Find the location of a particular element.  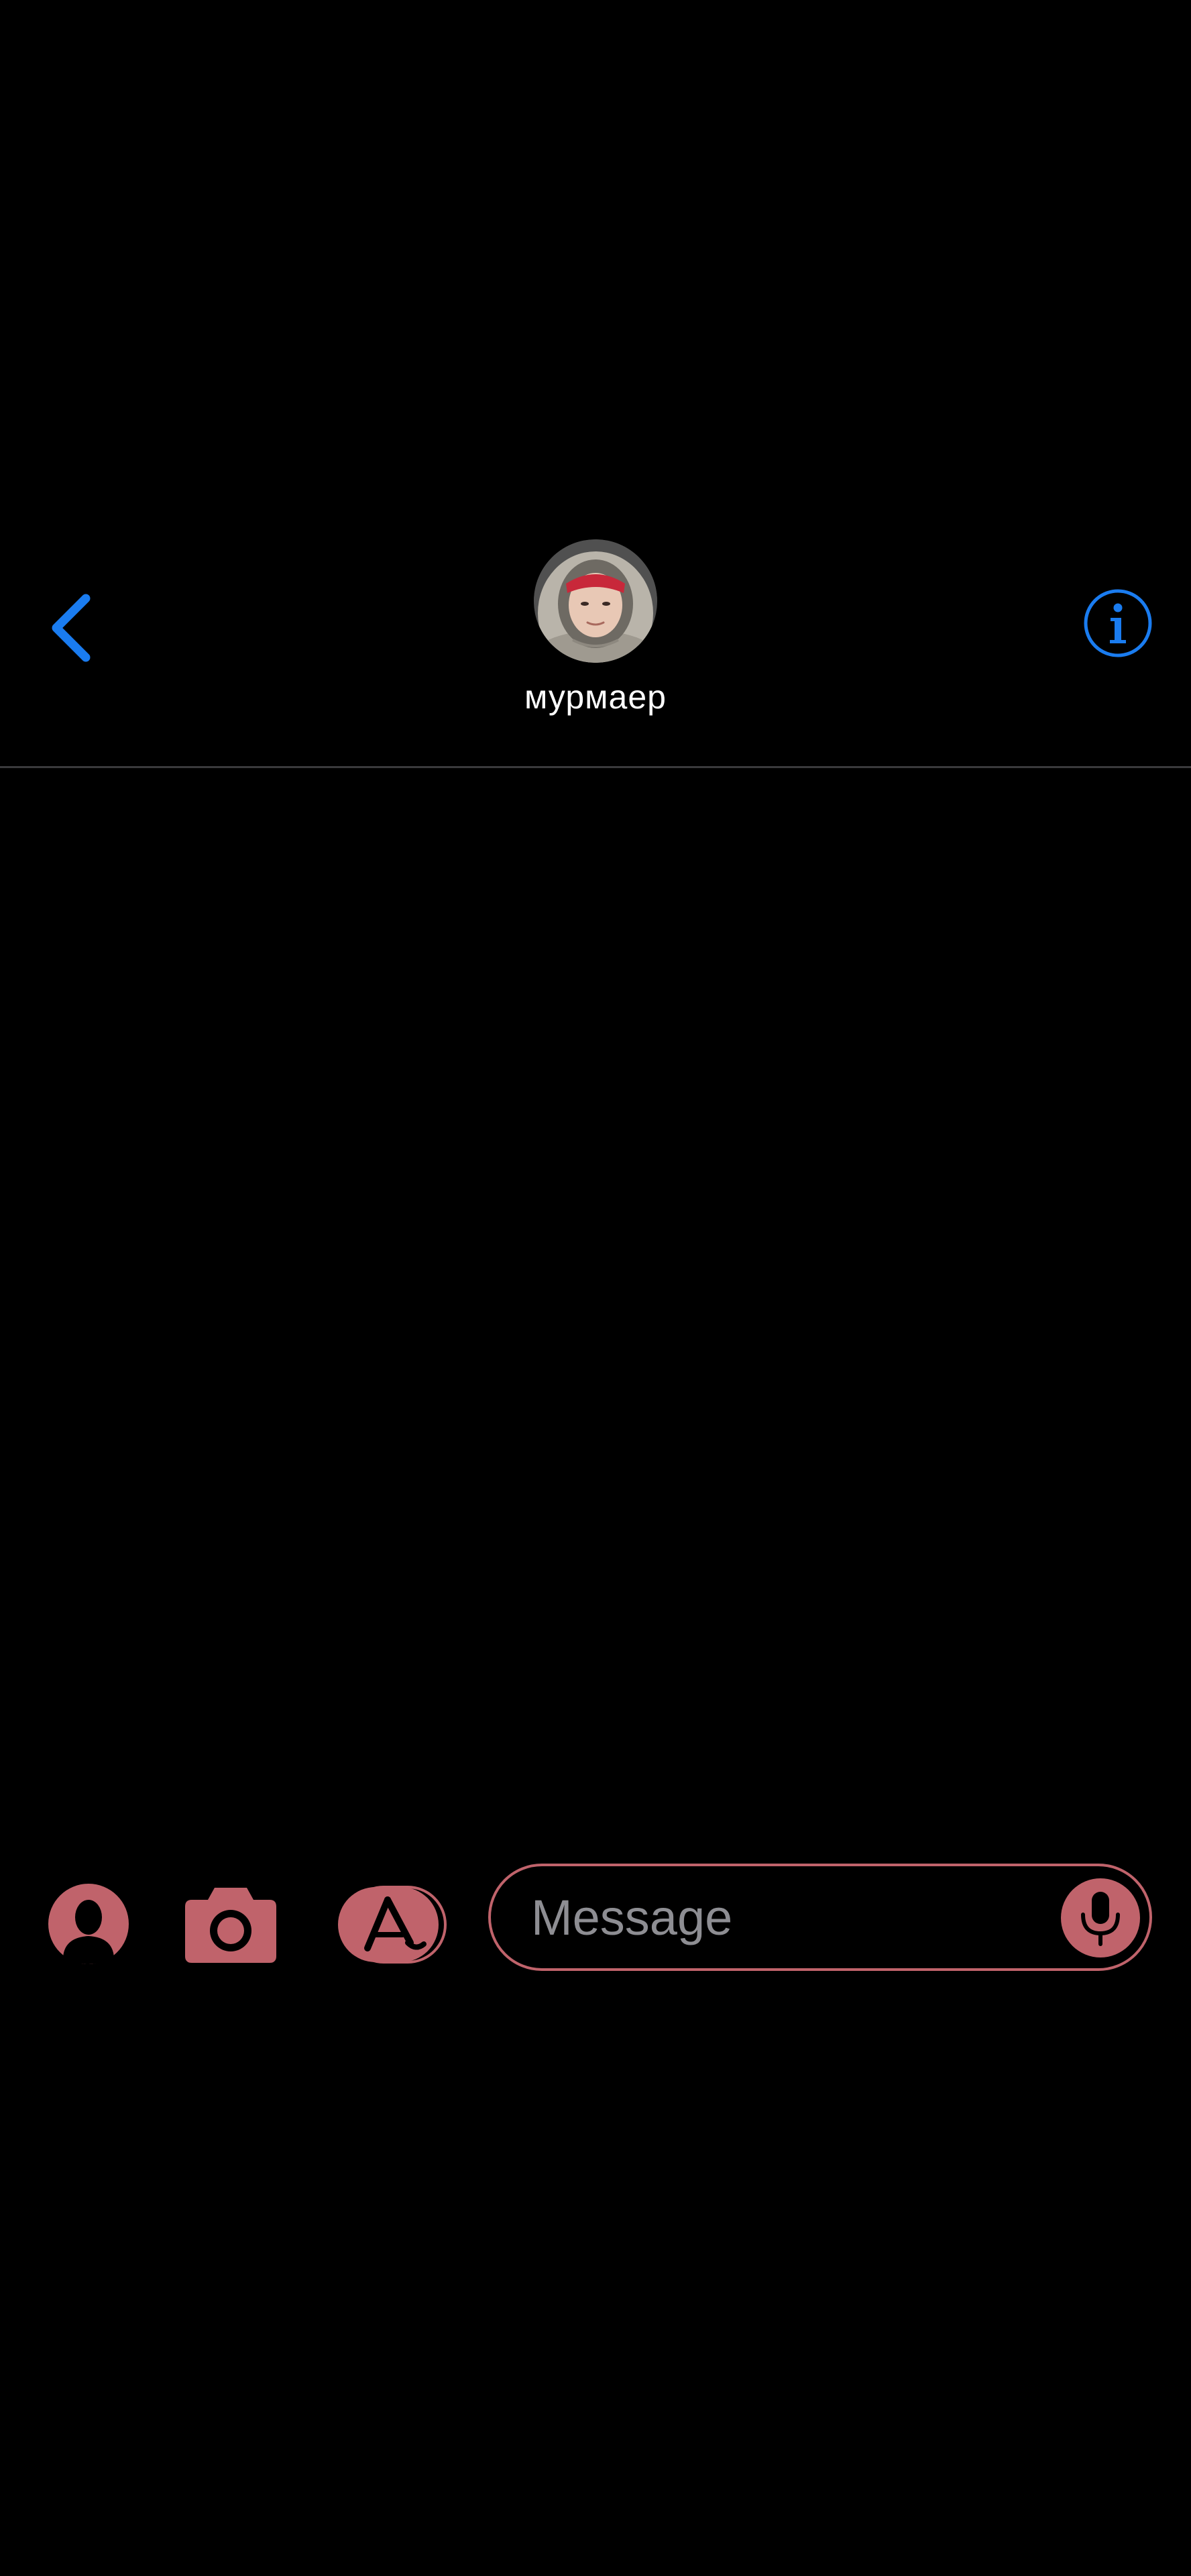

chevron-left-icon is located at coordinates (71, 628).